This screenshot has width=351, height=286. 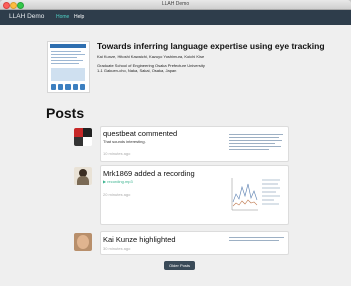 I want to click on avatar-face, so click(x=83, y=242).